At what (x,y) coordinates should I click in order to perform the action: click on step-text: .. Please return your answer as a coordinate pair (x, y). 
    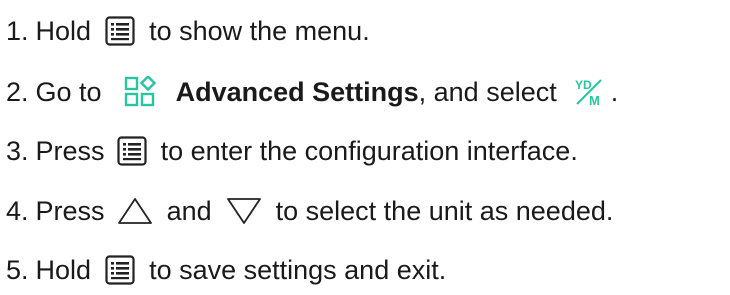
    Looking at the image, I should click on (614, 91).